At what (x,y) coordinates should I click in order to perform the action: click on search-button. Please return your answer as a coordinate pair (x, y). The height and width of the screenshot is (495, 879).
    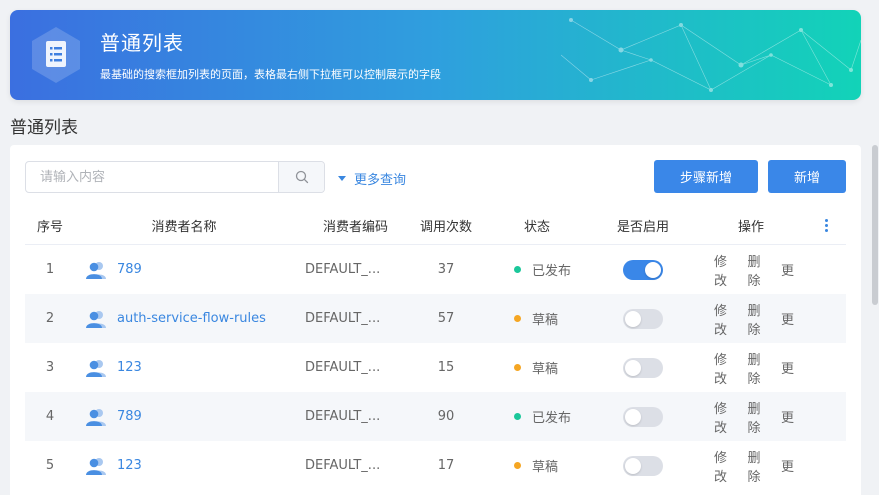
    Looking at the image, I should click on (301, 177).